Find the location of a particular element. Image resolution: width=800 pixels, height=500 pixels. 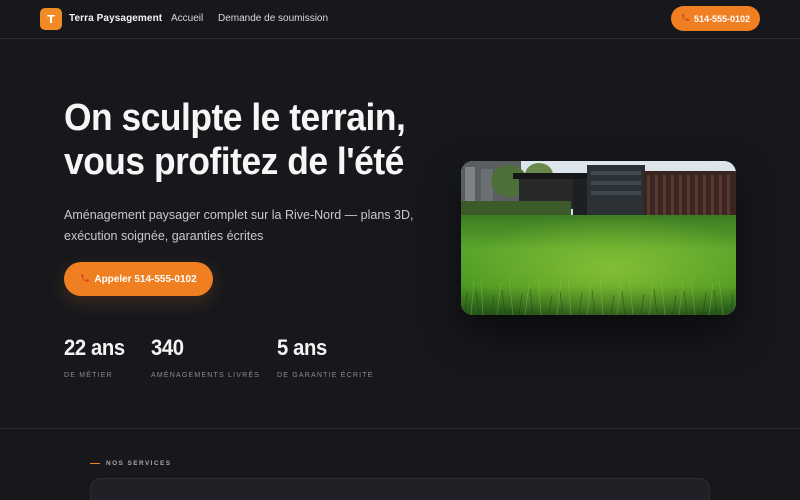

nav-link-soumission: Demande de soumission is located at coordinates (273, 18).